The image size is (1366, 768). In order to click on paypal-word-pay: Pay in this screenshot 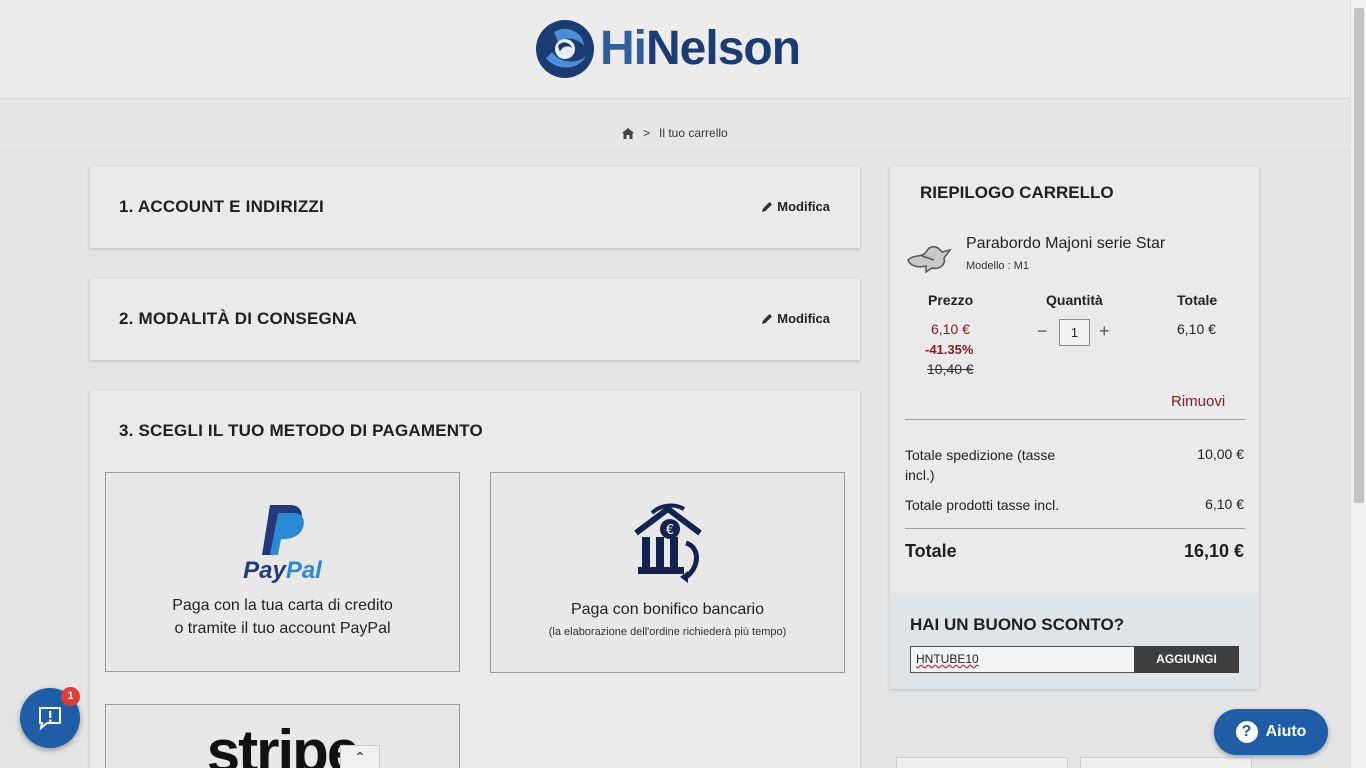, I will do `click(264, 570)`.